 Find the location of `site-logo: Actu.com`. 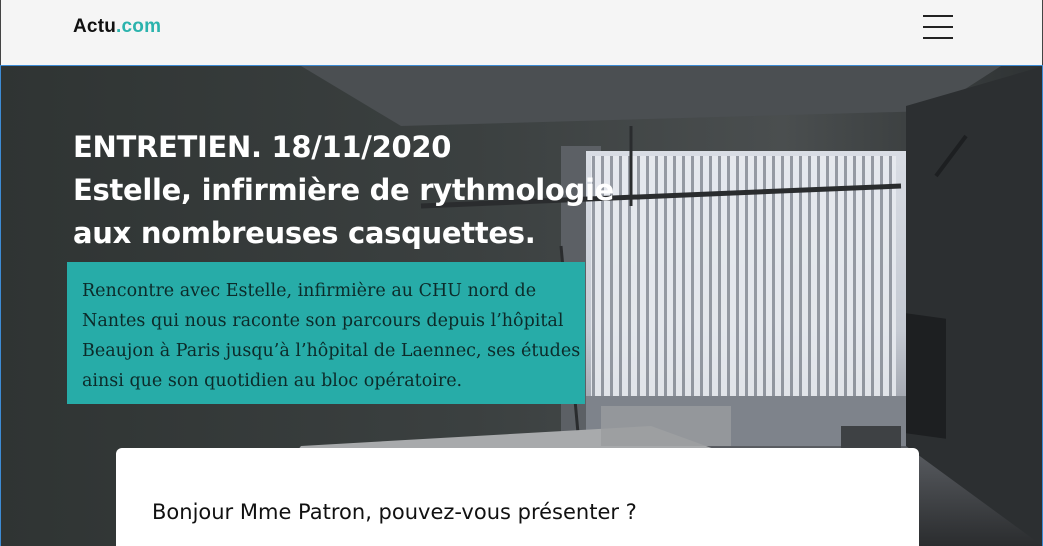

site-logo: Actu.com is located at coordinates (117, 27).